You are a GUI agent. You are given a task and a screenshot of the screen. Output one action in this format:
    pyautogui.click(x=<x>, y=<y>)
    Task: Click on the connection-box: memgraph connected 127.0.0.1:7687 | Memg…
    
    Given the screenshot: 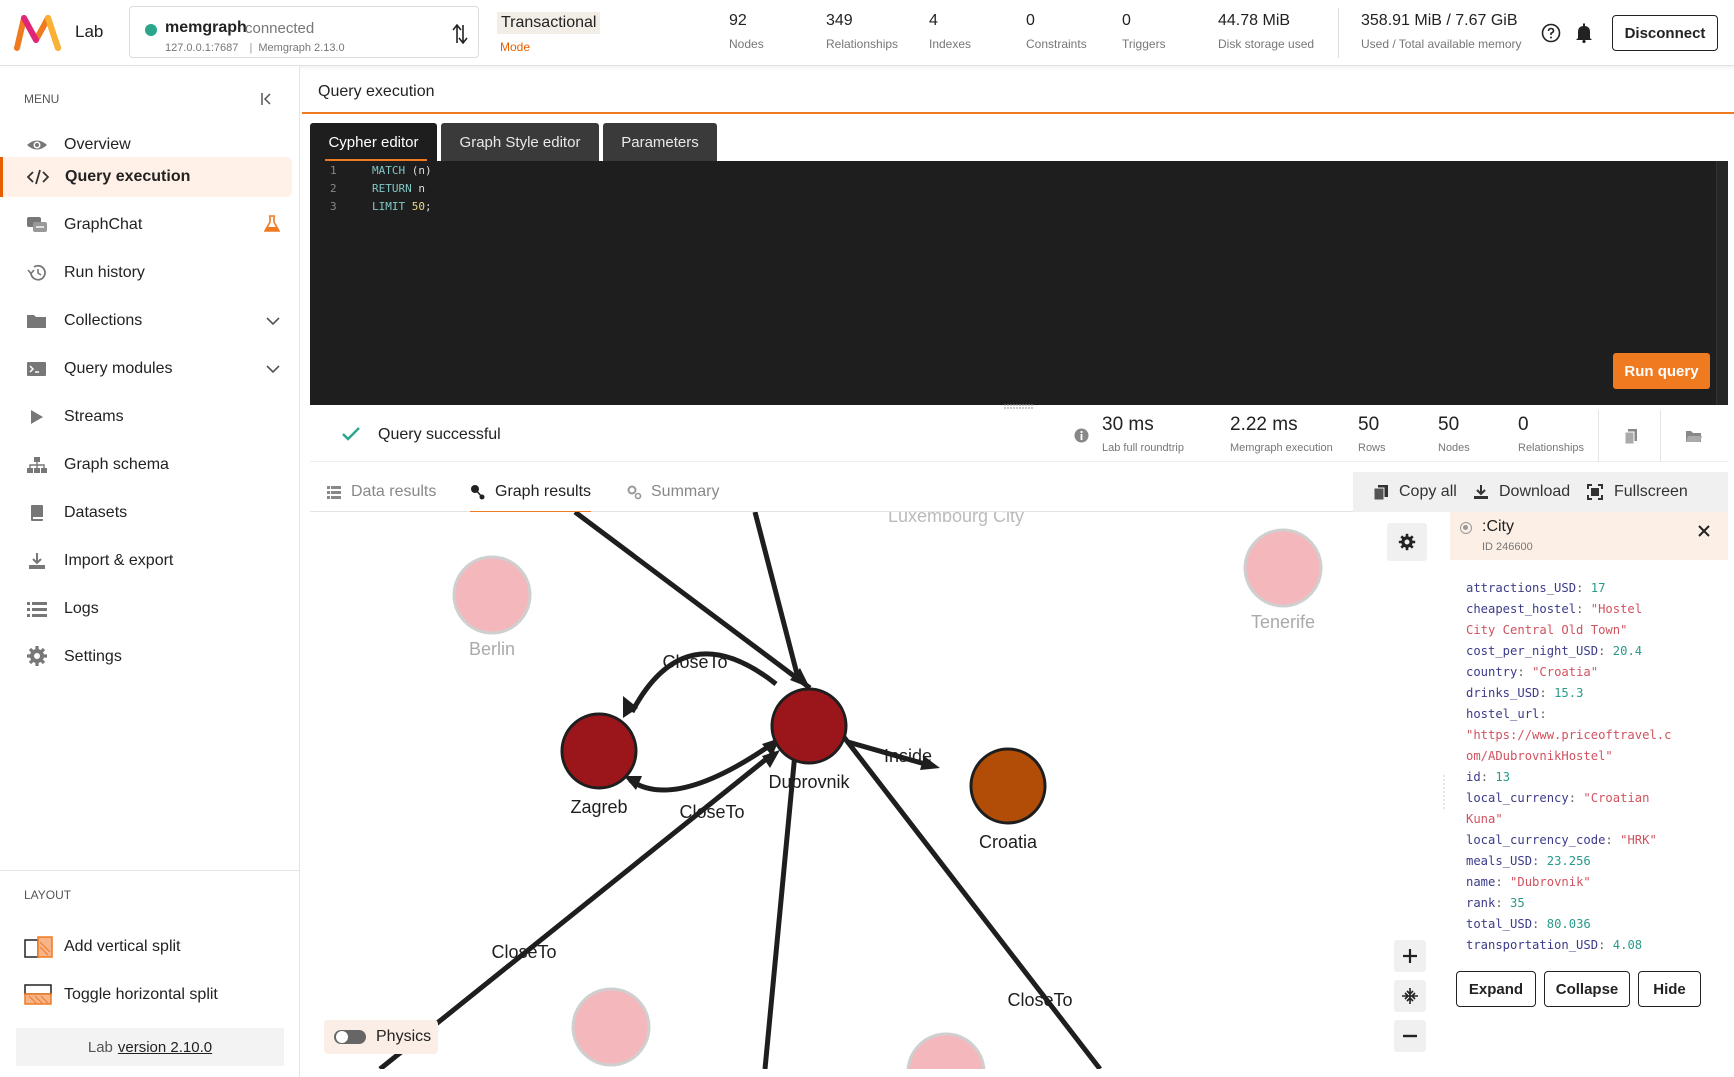 What is the action you would take?
    pyautogui.click(x=304, y=32)
    